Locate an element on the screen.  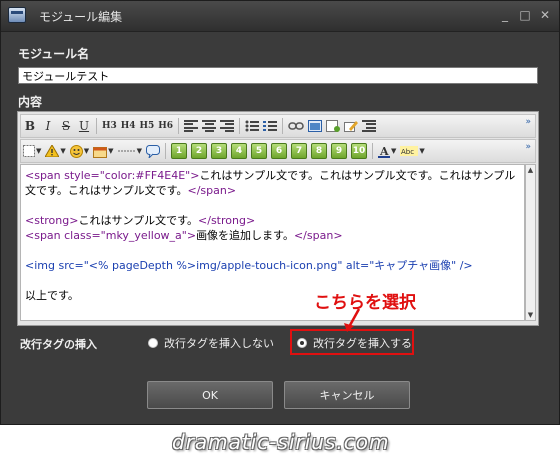
toolbar-row-1: B I S U H3 H4 H5 H6 » is located at coordinates (278, 126).